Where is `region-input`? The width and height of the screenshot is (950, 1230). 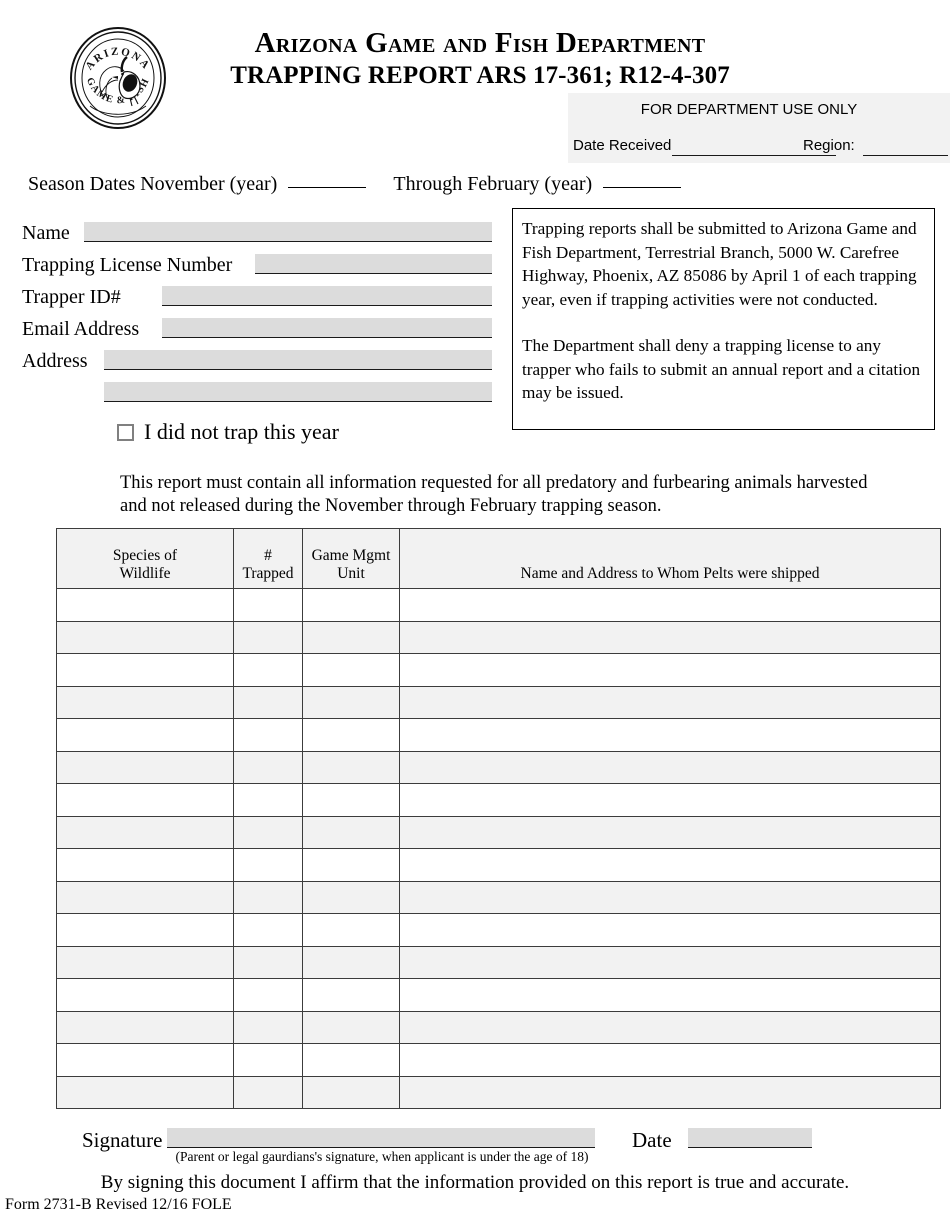
region-input is located at coordinates (905, 155).